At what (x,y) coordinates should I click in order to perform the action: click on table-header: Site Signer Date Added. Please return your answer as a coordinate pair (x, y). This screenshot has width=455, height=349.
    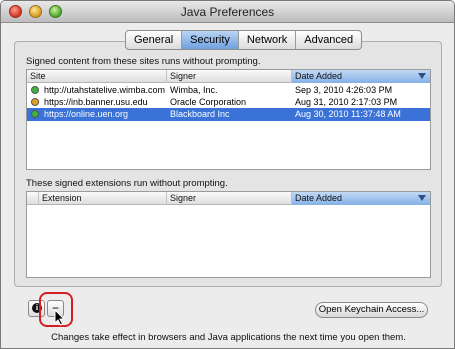
    Looking at the image, I should click on (228, 76).